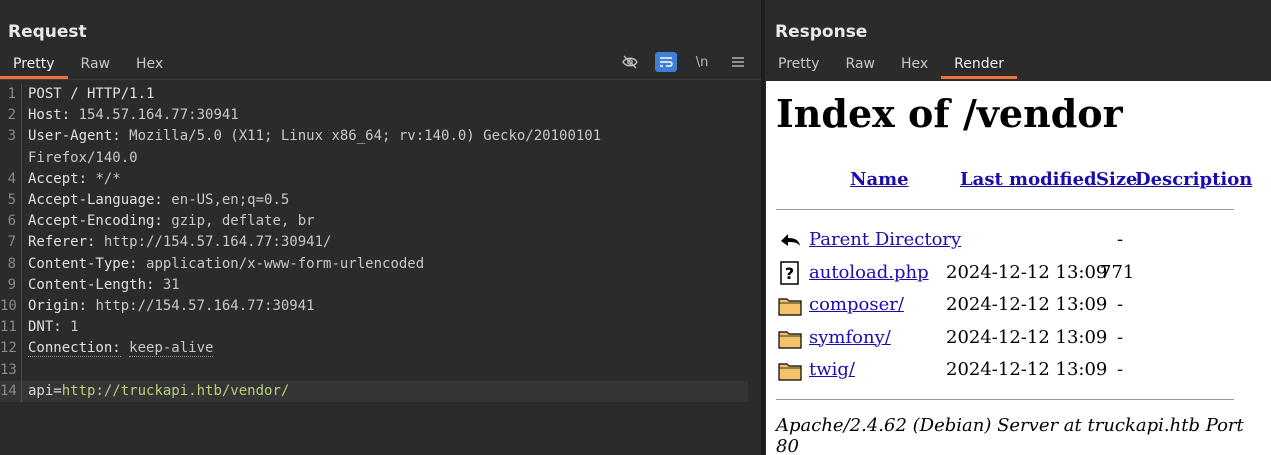 The image size is (1271, 455). I want to click on code-token: Host:, so click(53, 115).